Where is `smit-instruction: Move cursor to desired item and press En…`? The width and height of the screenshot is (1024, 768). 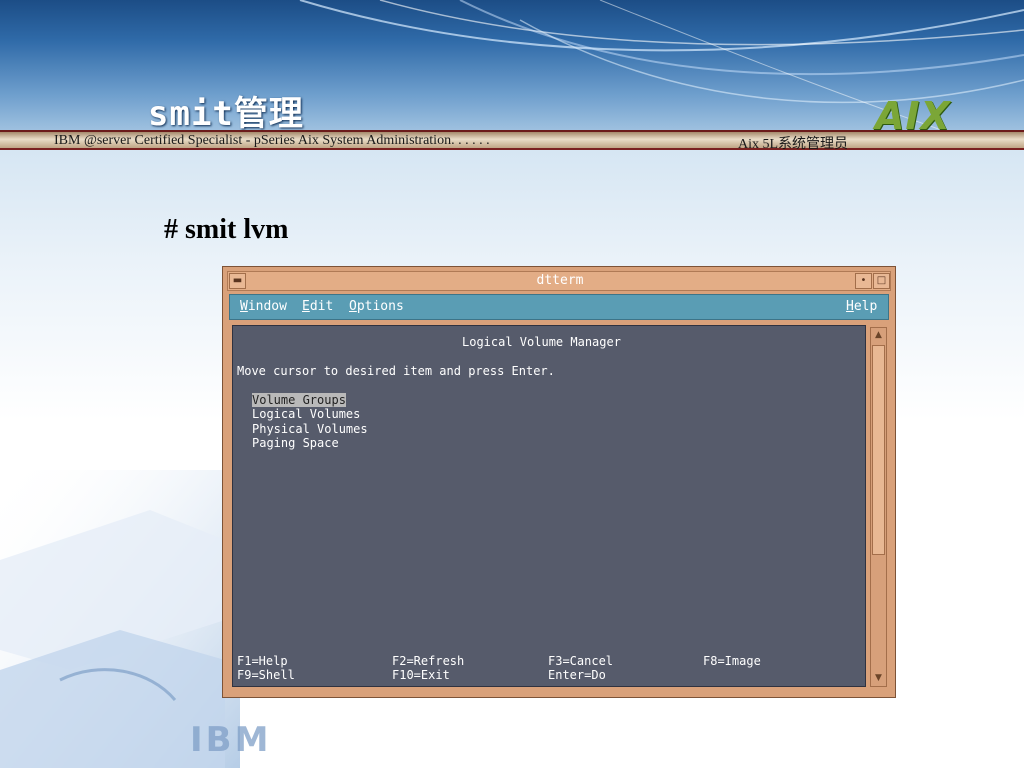 smit-instruction: Move cursor to desired item and press En… is located at coordinates (396, 371).